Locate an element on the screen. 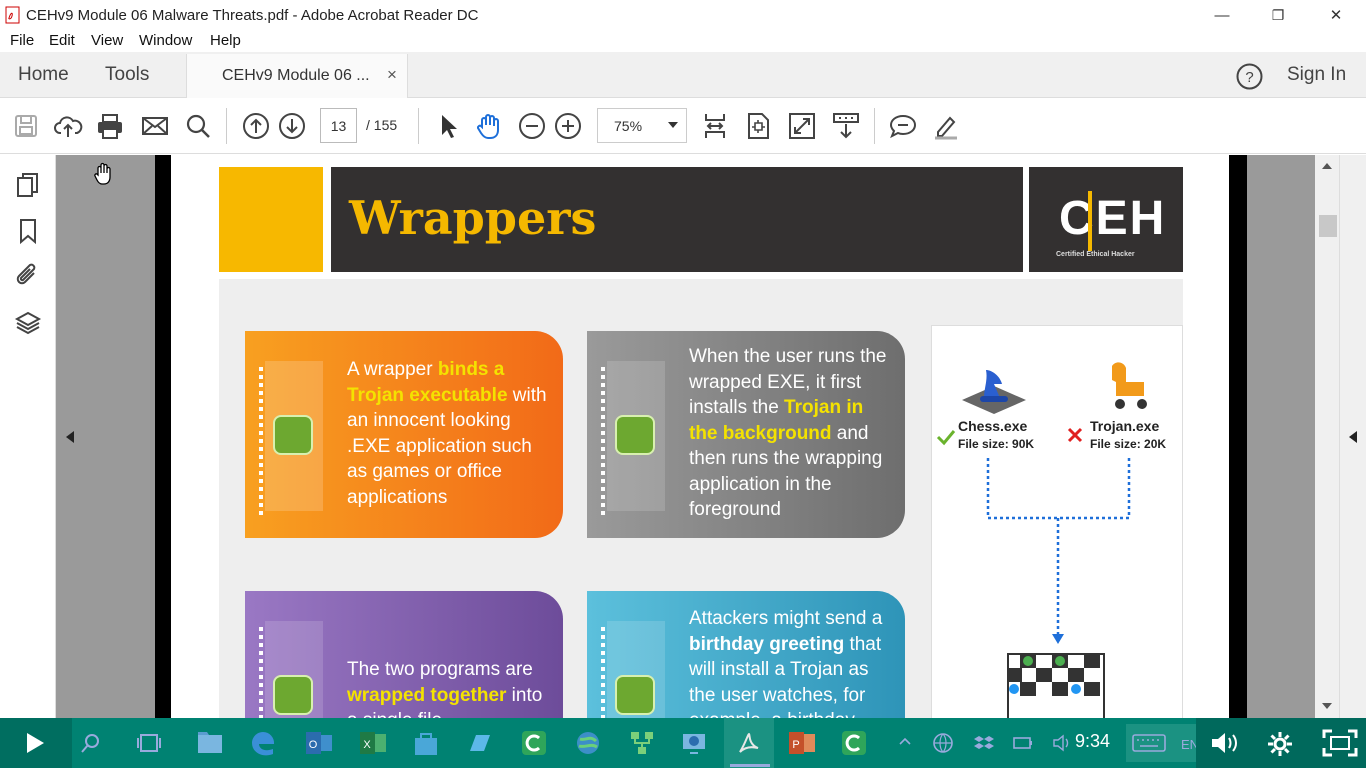 The image size is (1366, 768). email-icon is located at coordinates (155, 126).